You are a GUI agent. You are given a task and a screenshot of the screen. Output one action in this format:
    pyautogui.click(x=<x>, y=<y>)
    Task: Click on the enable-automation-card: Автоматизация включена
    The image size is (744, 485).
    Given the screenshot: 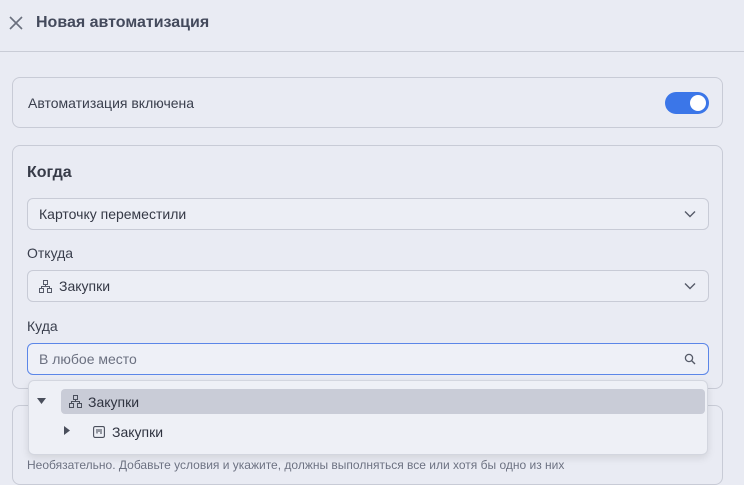 What is the action you would take?
    pyautogui.click(x=367, y=102)
    